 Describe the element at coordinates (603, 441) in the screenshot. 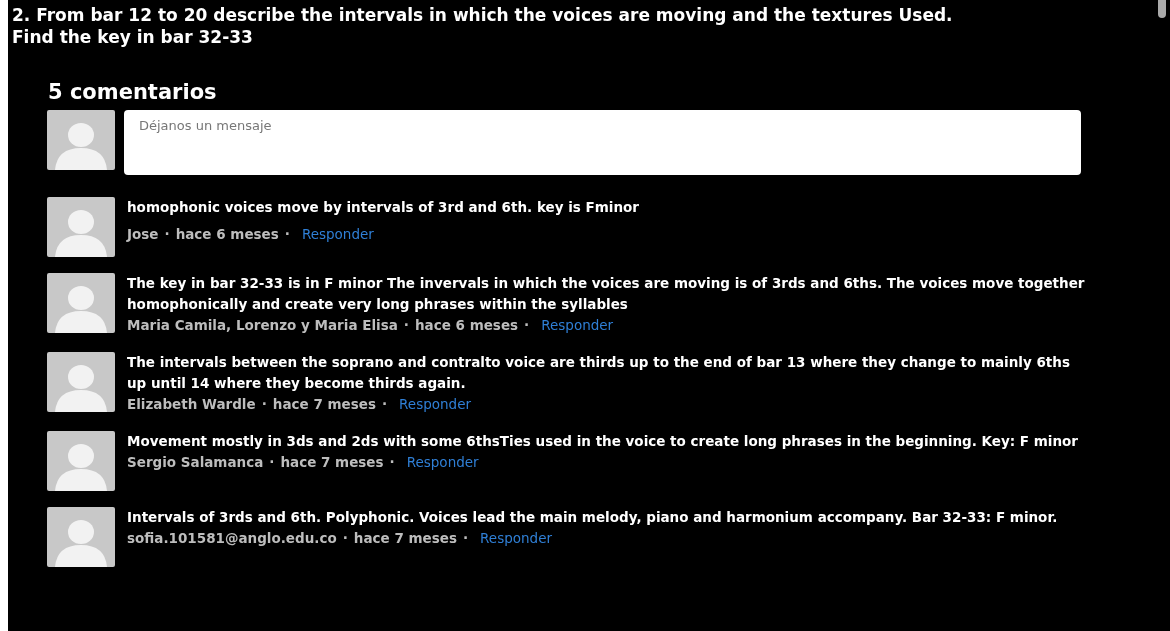

I see `comment-text: Movement mostly in 3ds and 2ds with some 6thsTies used in the voice to create long phrases in the beginning. Key: F minor` at that location.